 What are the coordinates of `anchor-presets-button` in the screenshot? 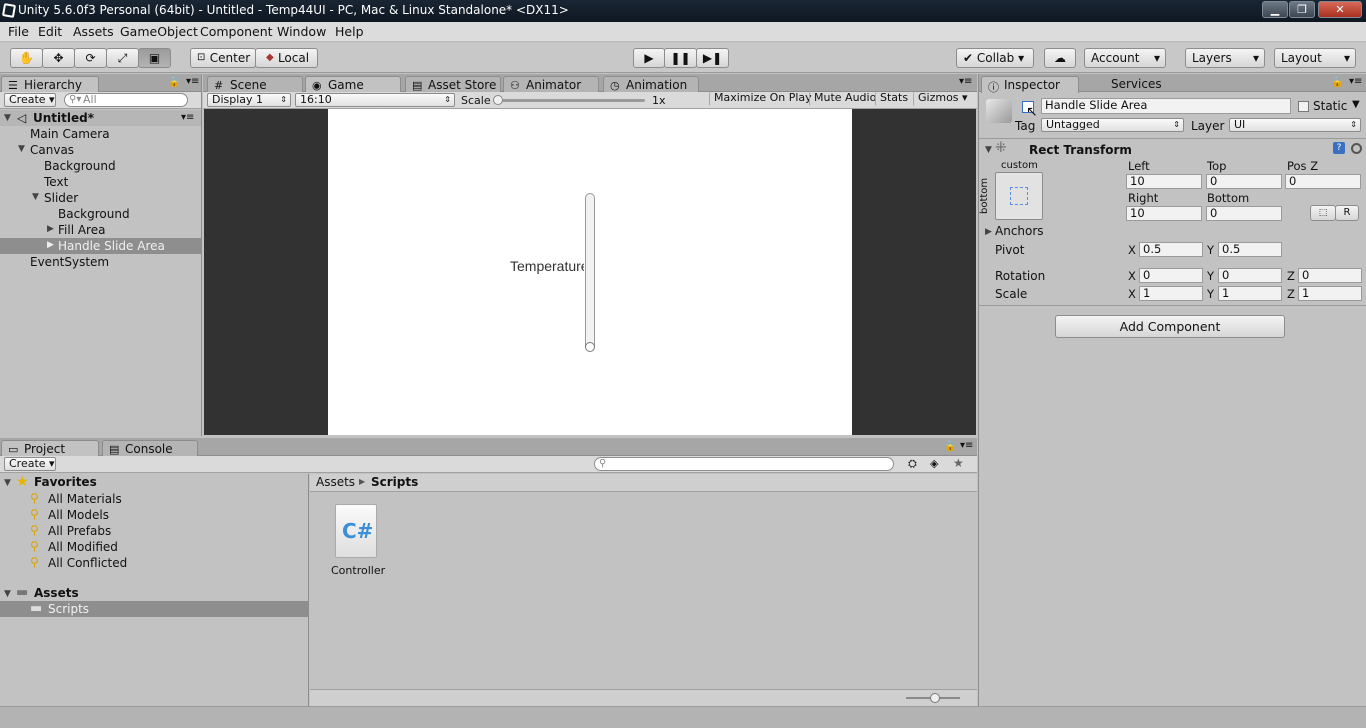 It's located at (1019, 196).